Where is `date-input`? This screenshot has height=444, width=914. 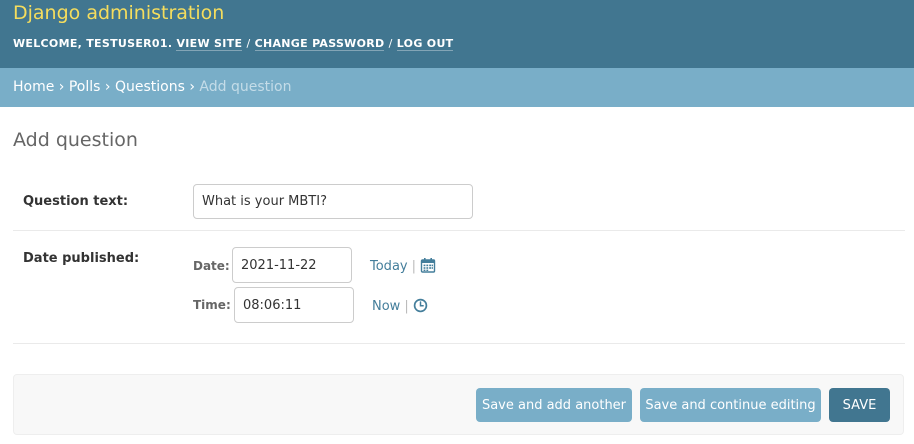 date-input is located at coordinates (292, 265).